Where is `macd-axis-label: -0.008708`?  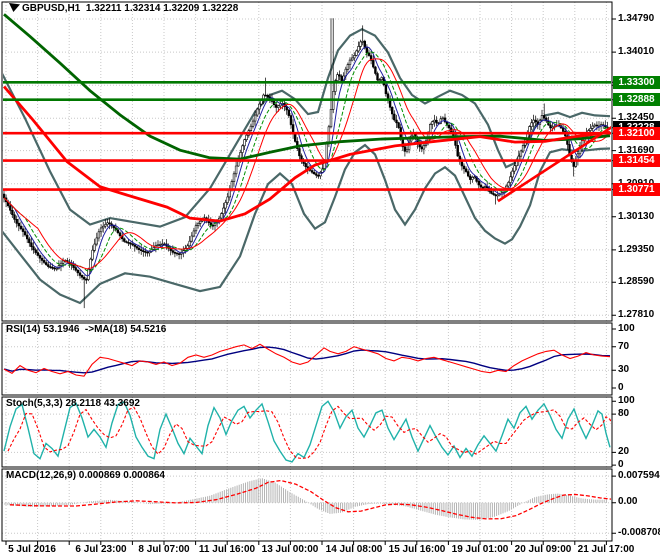
macd-axis-label: -0.008708 is located at coordinates (639, 532).